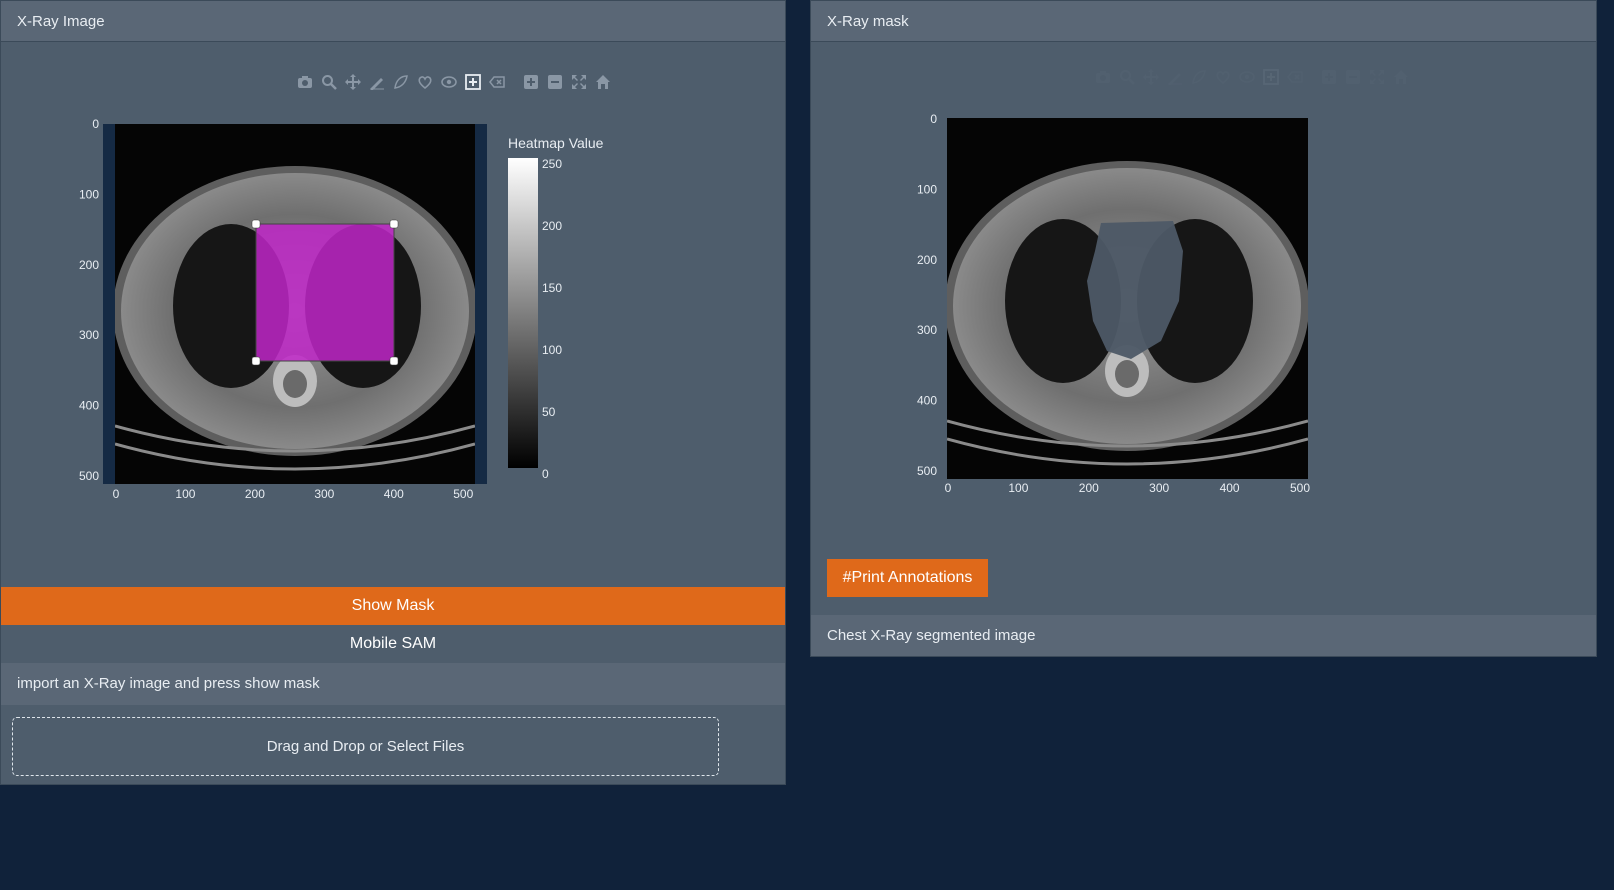 The width and height of the screenshot is (1614, 890). I want to click on colorbar-tick-label: 250, so click(552, 164).